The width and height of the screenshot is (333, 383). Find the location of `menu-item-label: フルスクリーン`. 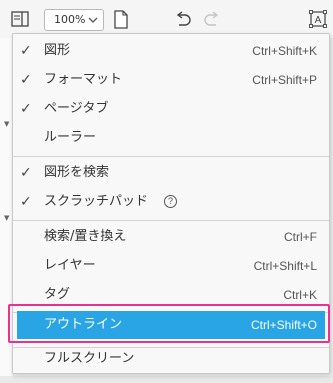

menu-item-label: フルスクリーン is located at coordinates (89, 358).